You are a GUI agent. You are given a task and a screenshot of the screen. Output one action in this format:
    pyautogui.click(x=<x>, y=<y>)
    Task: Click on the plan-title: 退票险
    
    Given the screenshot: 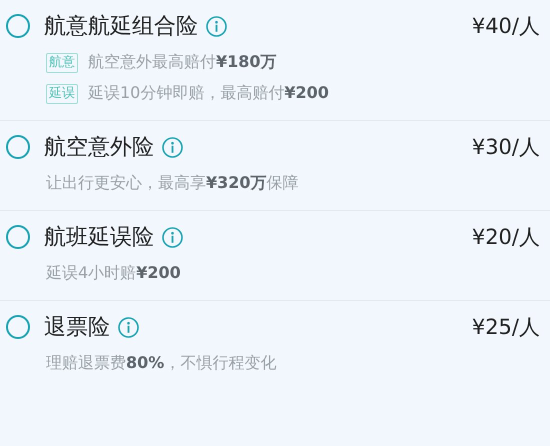 What is the action you would take?
    pyautogui.click(x=77, y=328)
    